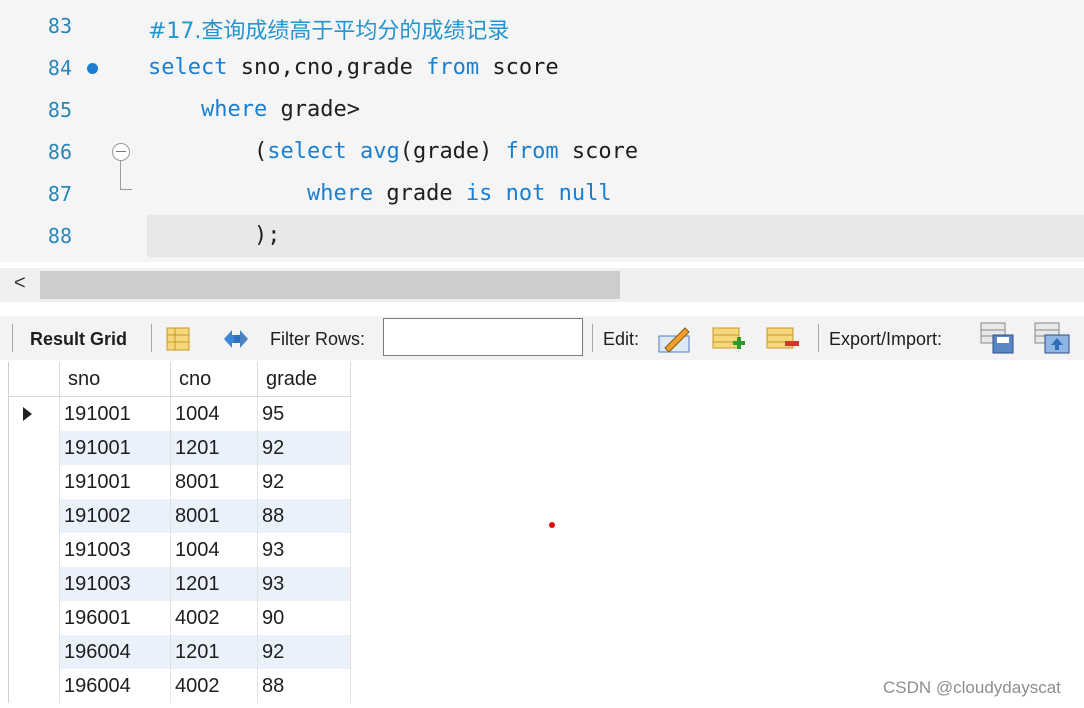 The image size is (1084, 708). Describe the element at coordinates (1052, 338) in the screenshot. I see `import-icon` at that location.